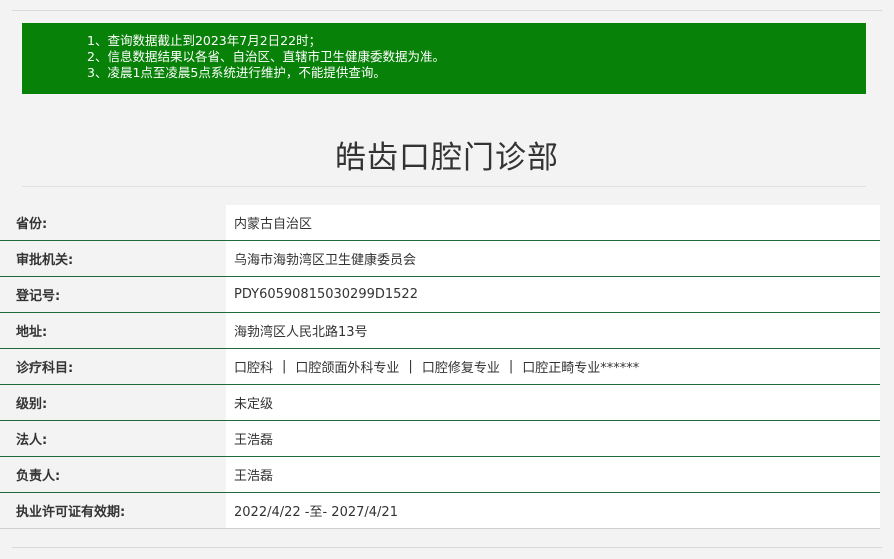  What do you see at coordinates (460, 368) in the screenshot?
I see `subject-item: 口腔修复专业` at bounding box center [460, 368].